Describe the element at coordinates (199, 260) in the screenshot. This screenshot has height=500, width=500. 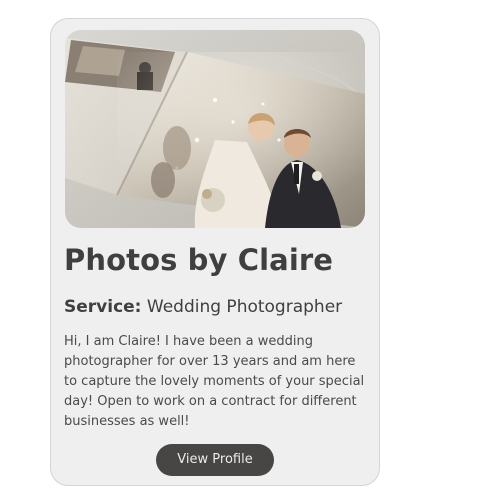
I see `page-title: Photos by Claire` at that location.